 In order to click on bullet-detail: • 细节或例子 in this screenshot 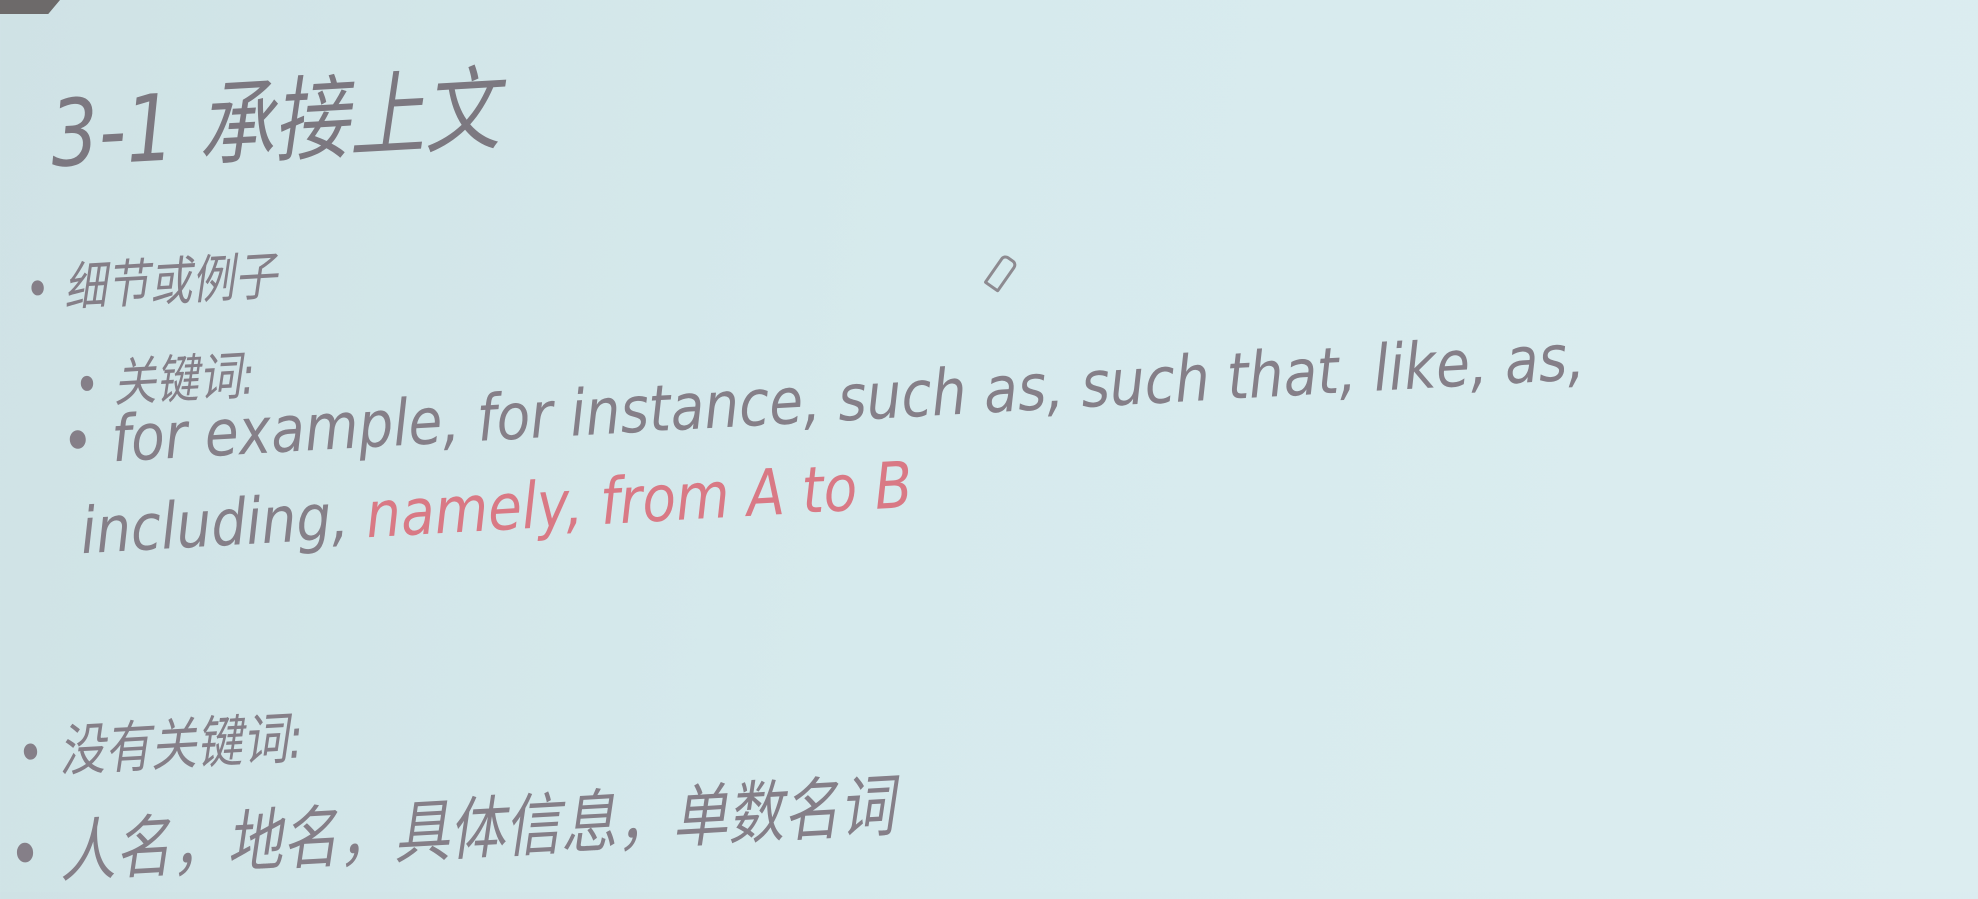, I will do `click(151, 283)`.